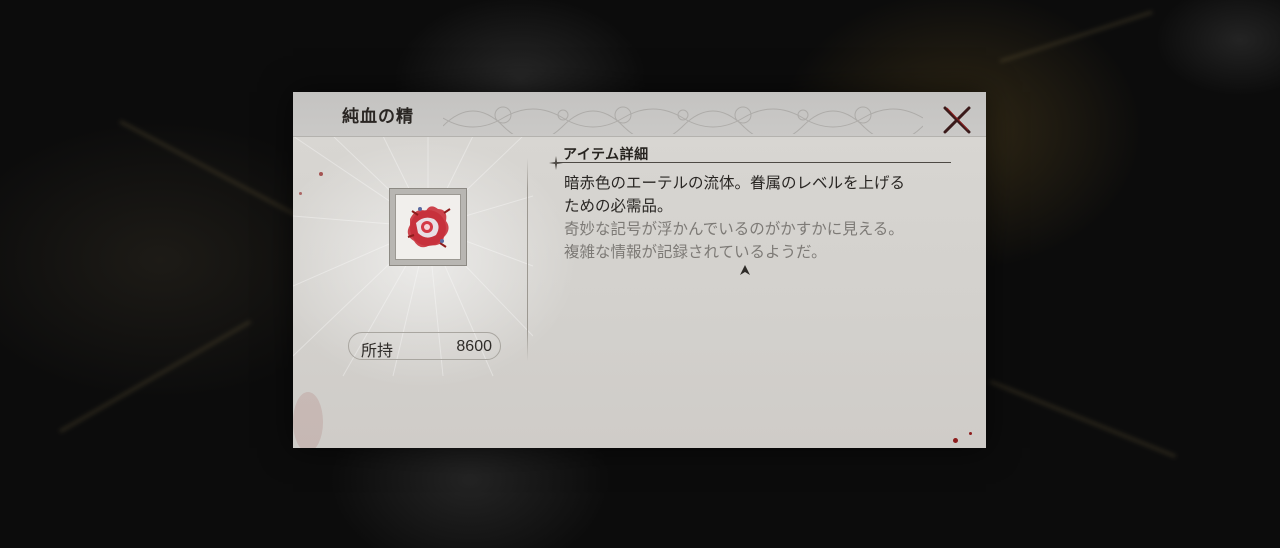 The image size is (1280, 548). I want to click on description-line: 奇妙な記号が浮かんでいるのがかすかに見える。, so click(734, 229).